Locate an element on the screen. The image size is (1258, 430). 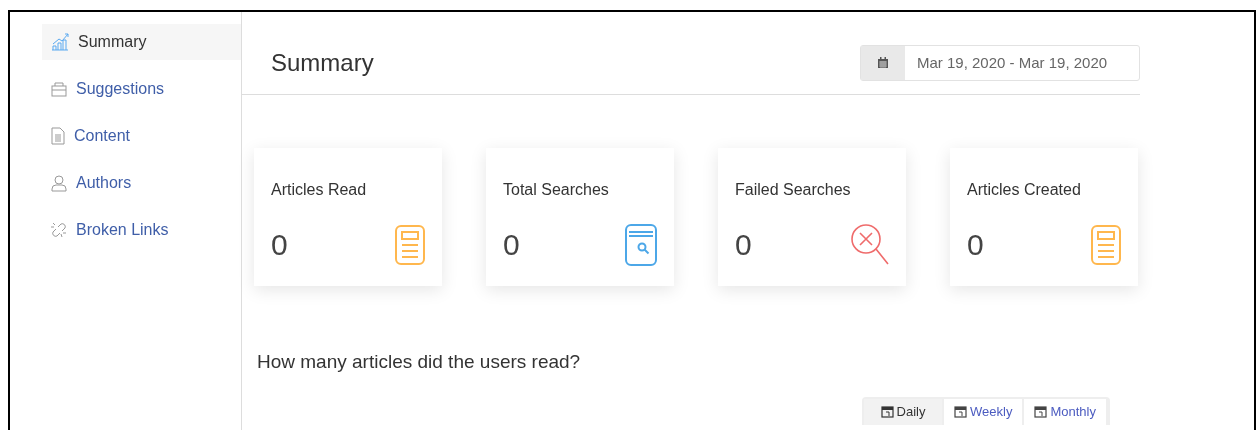
sidebar-item: Broken Links is located at coordinates (141, 230).